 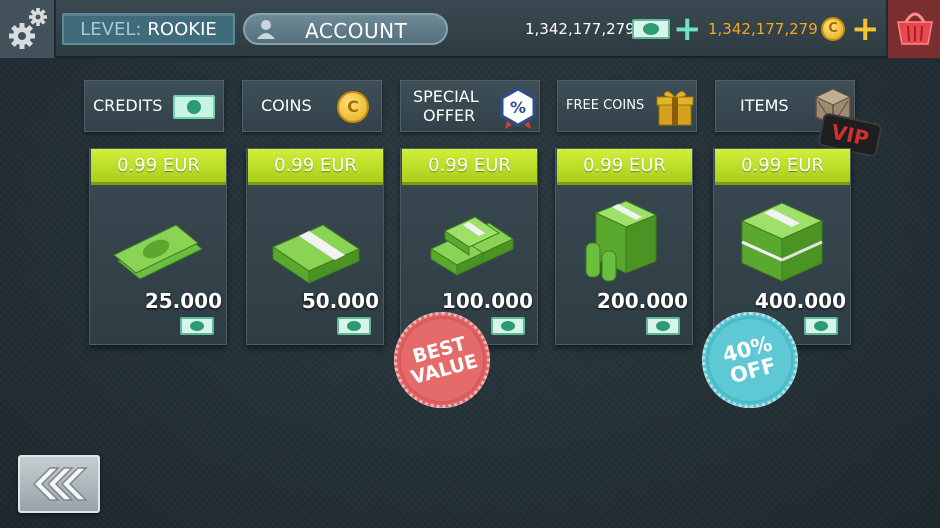 I want to click on cash-tower-icon, so click(x=621, y=241).